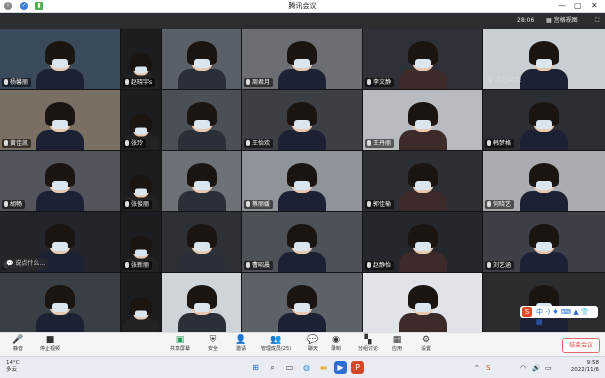  What do you see at coordinates (477, 368) in the screenshot?
I see `tray-chevron-icon: ⌃` at bounding box center [477, 368].